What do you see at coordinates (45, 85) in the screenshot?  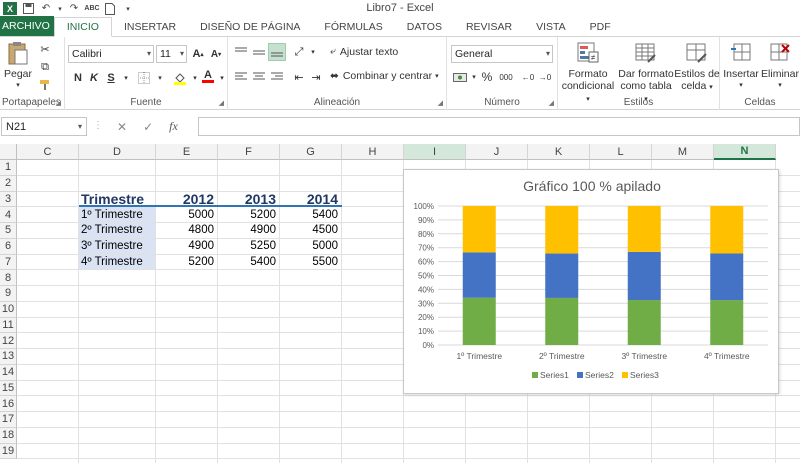 I see `format-painter-icon` at bounding box center [45, 85].